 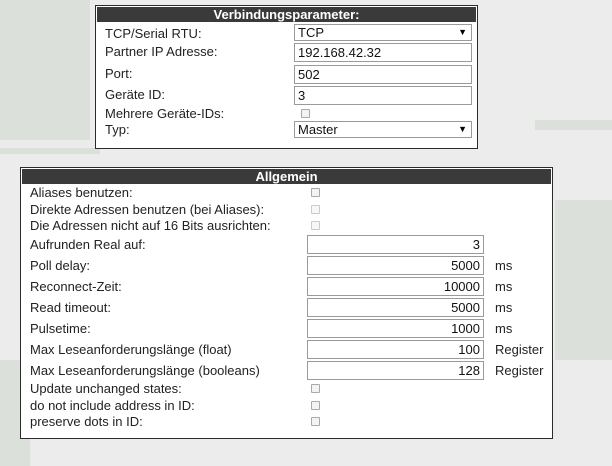 I want to click on max-bool-input: 128, so click(x=395, y=370).